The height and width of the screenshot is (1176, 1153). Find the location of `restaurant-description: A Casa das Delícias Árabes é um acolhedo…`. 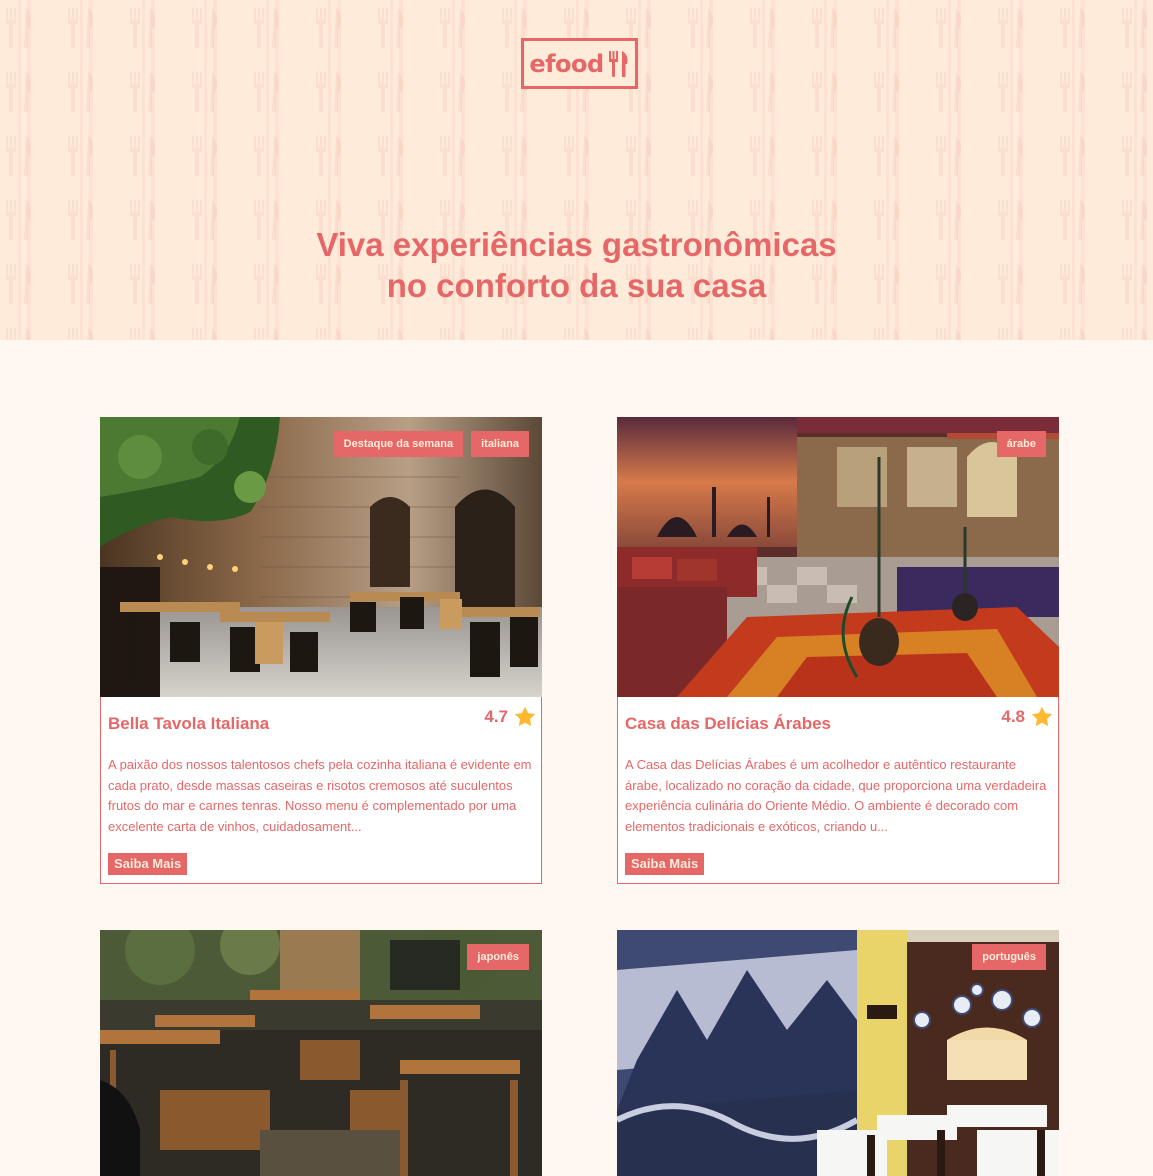

restaurant-description: A Casa das Delícias Árabes é um acolhedo… is located at coordinates (836, 795).